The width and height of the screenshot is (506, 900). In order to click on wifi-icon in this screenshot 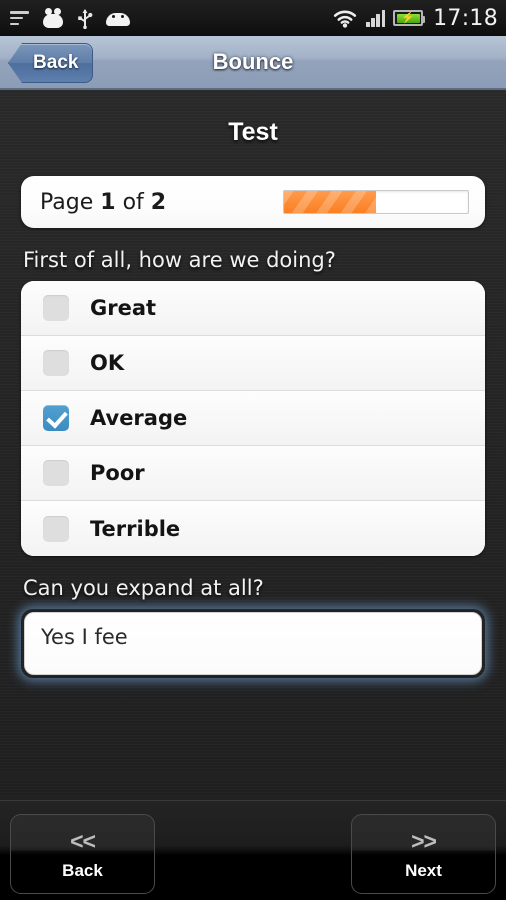, I will do `click(345, 18)`.